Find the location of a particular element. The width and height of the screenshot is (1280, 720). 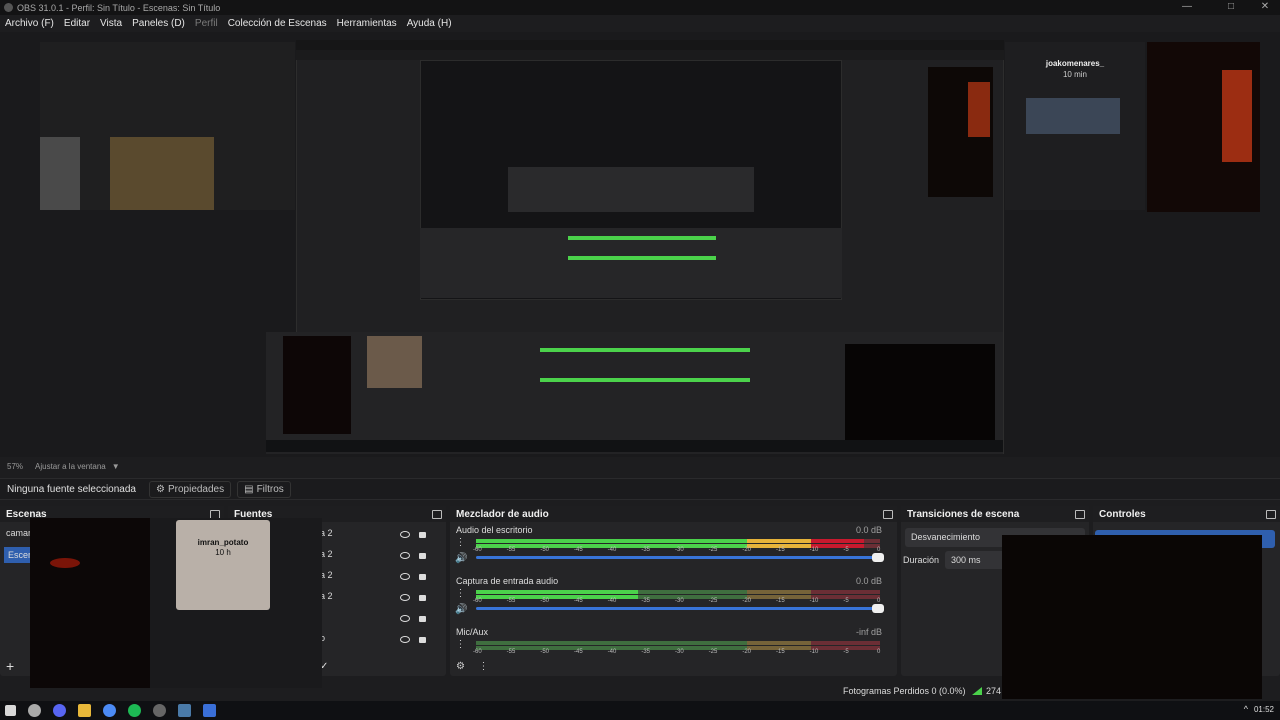

chevron-down-icon: ▼ is located at coordinates (116, 466).